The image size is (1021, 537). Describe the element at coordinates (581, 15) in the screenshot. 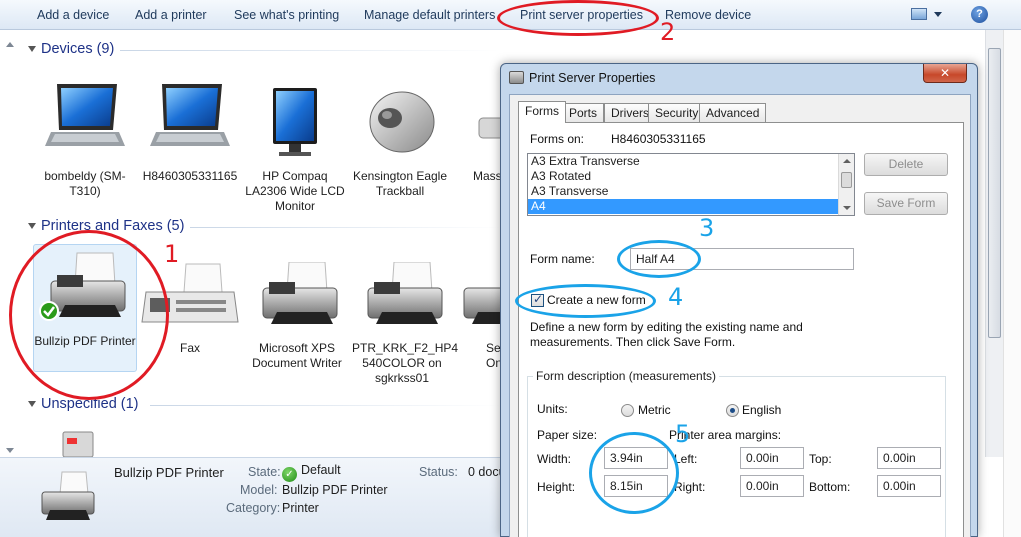

I see `print-server-properties-button: Print server properties` at that location.